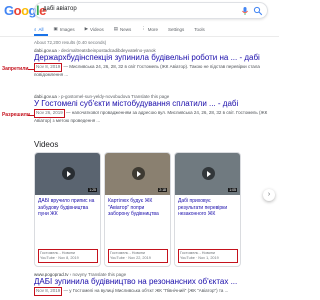 Image resolution: width=320 pixels, height=300 pixels. I want to click on video-meta: Гостомель - Новини YouTube · Nov 1, 2019, so click(208, 256).